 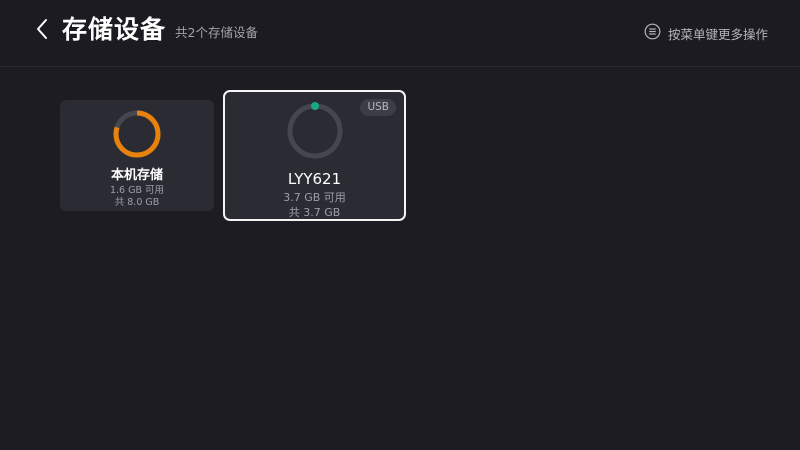 I want to click on back-button, so click(x=42, y=31).